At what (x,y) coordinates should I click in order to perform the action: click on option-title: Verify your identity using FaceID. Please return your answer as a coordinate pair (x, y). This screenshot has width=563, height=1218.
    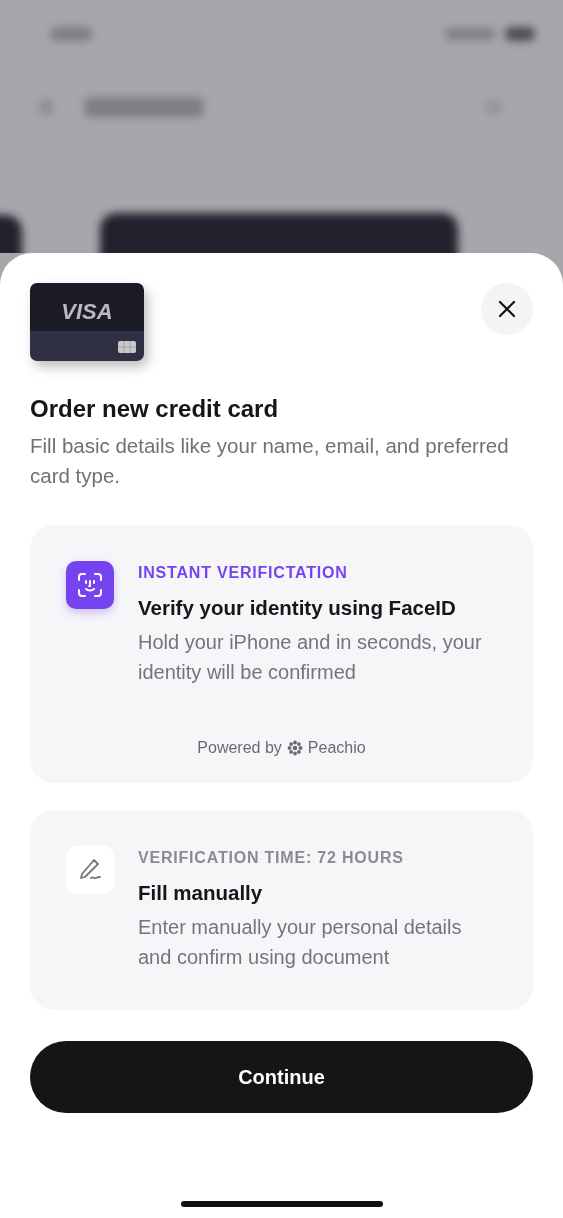
    Looking at the image, I should click on (297, 608).